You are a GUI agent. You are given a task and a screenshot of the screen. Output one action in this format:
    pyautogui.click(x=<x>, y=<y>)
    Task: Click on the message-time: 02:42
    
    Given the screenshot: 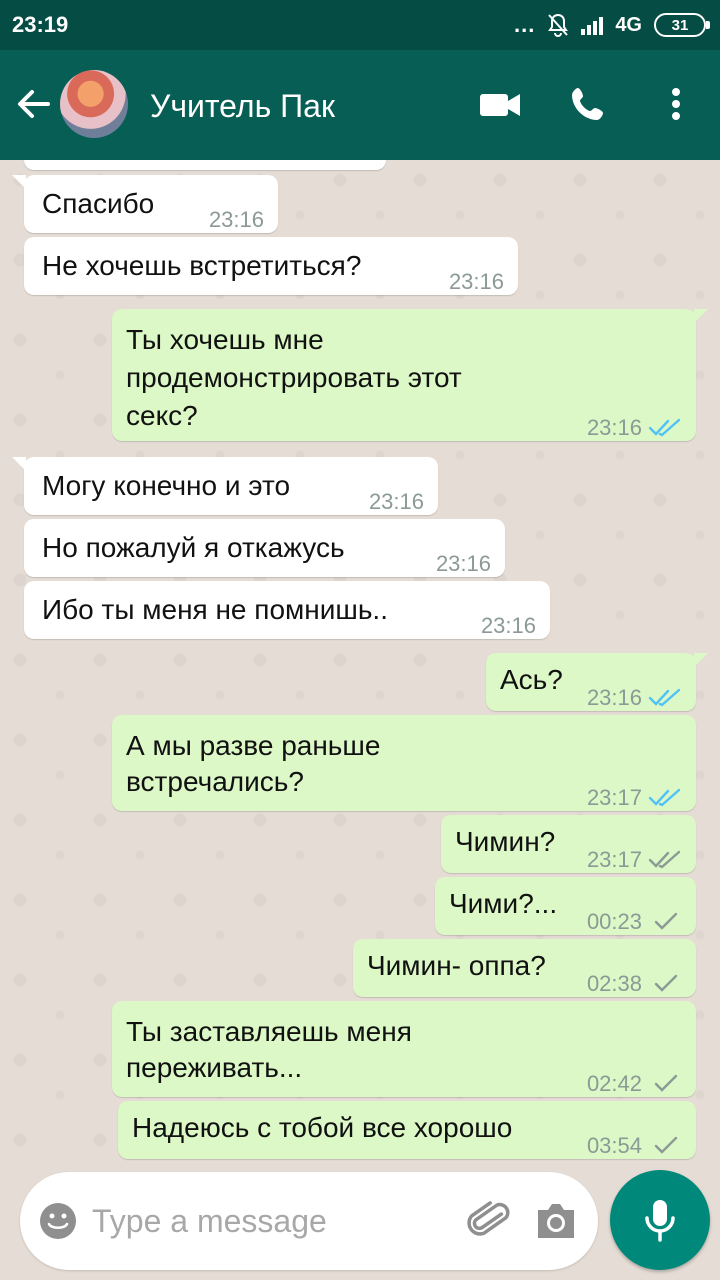 What is the action you would take?
    pyautogui.click(x=614, y=1083)
    